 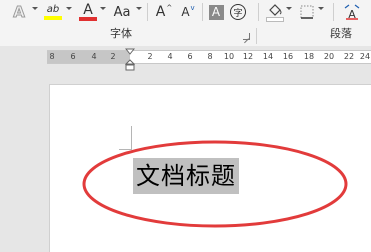 What do you see at coordinates (275, 19) in the screenshot?
I see `shading-color-bar` at bounding box center [275, 19].